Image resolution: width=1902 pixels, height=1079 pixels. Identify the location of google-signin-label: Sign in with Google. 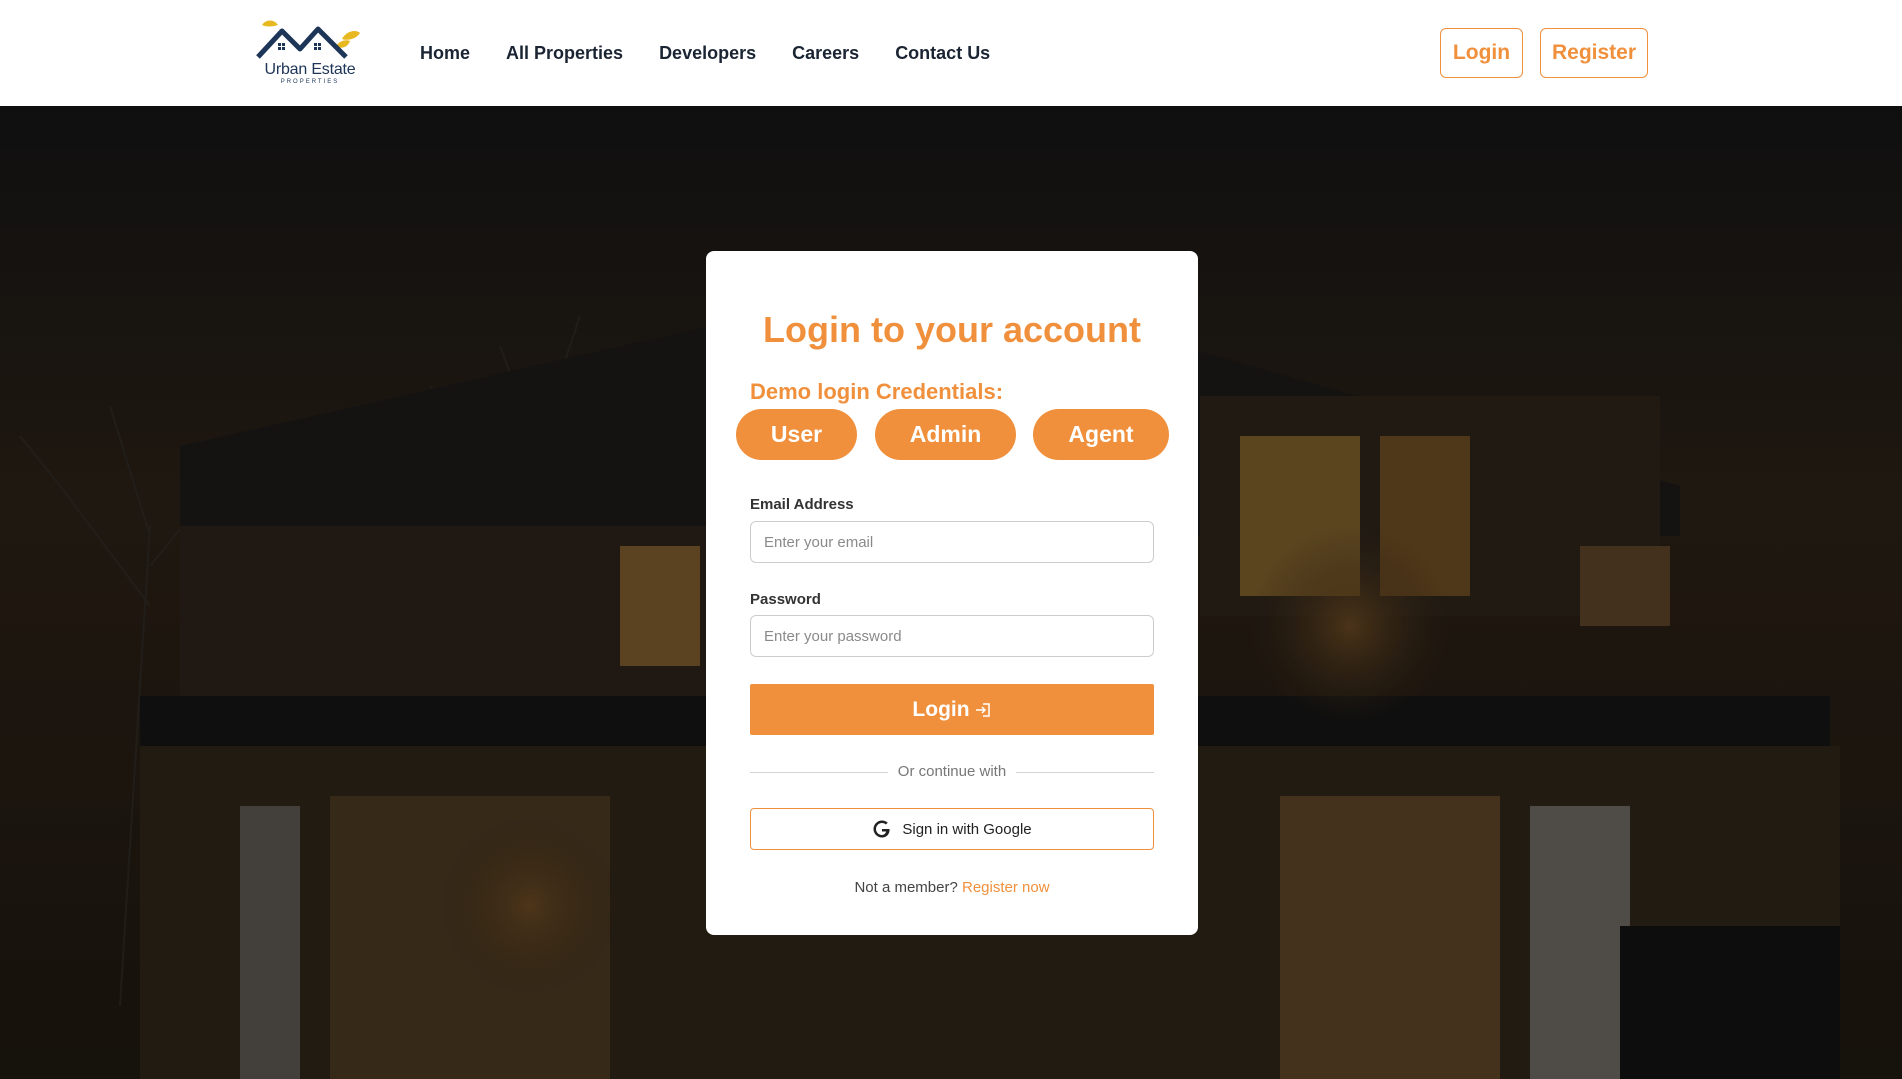
(967, 829).